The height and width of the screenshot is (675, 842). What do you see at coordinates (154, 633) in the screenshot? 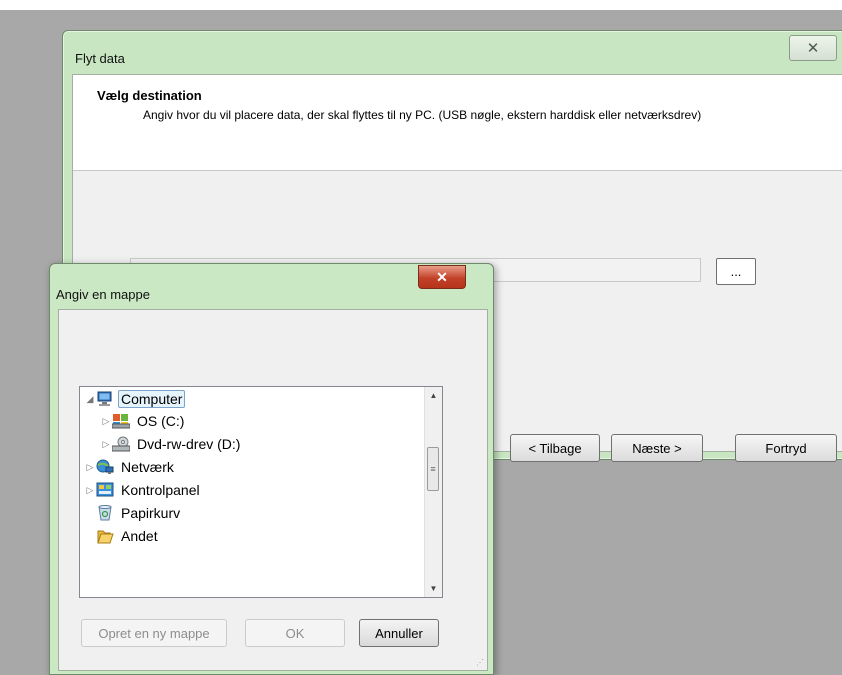
I see `new-folder-button: Opret en ny mappe` at bounding box center [154, 633].